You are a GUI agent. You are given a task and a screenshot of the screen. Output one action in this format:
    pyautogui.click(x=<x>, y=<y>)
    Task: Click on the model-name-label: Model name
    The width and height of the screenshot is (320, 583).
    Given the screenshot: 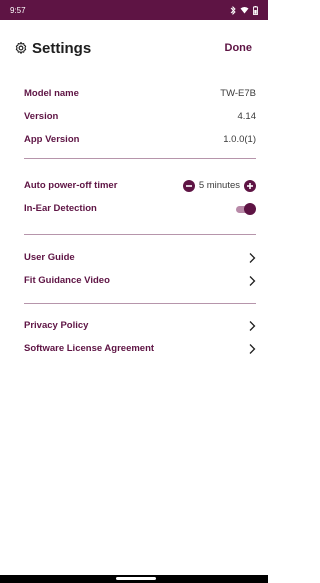 What is the action you would take?
    pyautogui.click(x=51, y=93)
    